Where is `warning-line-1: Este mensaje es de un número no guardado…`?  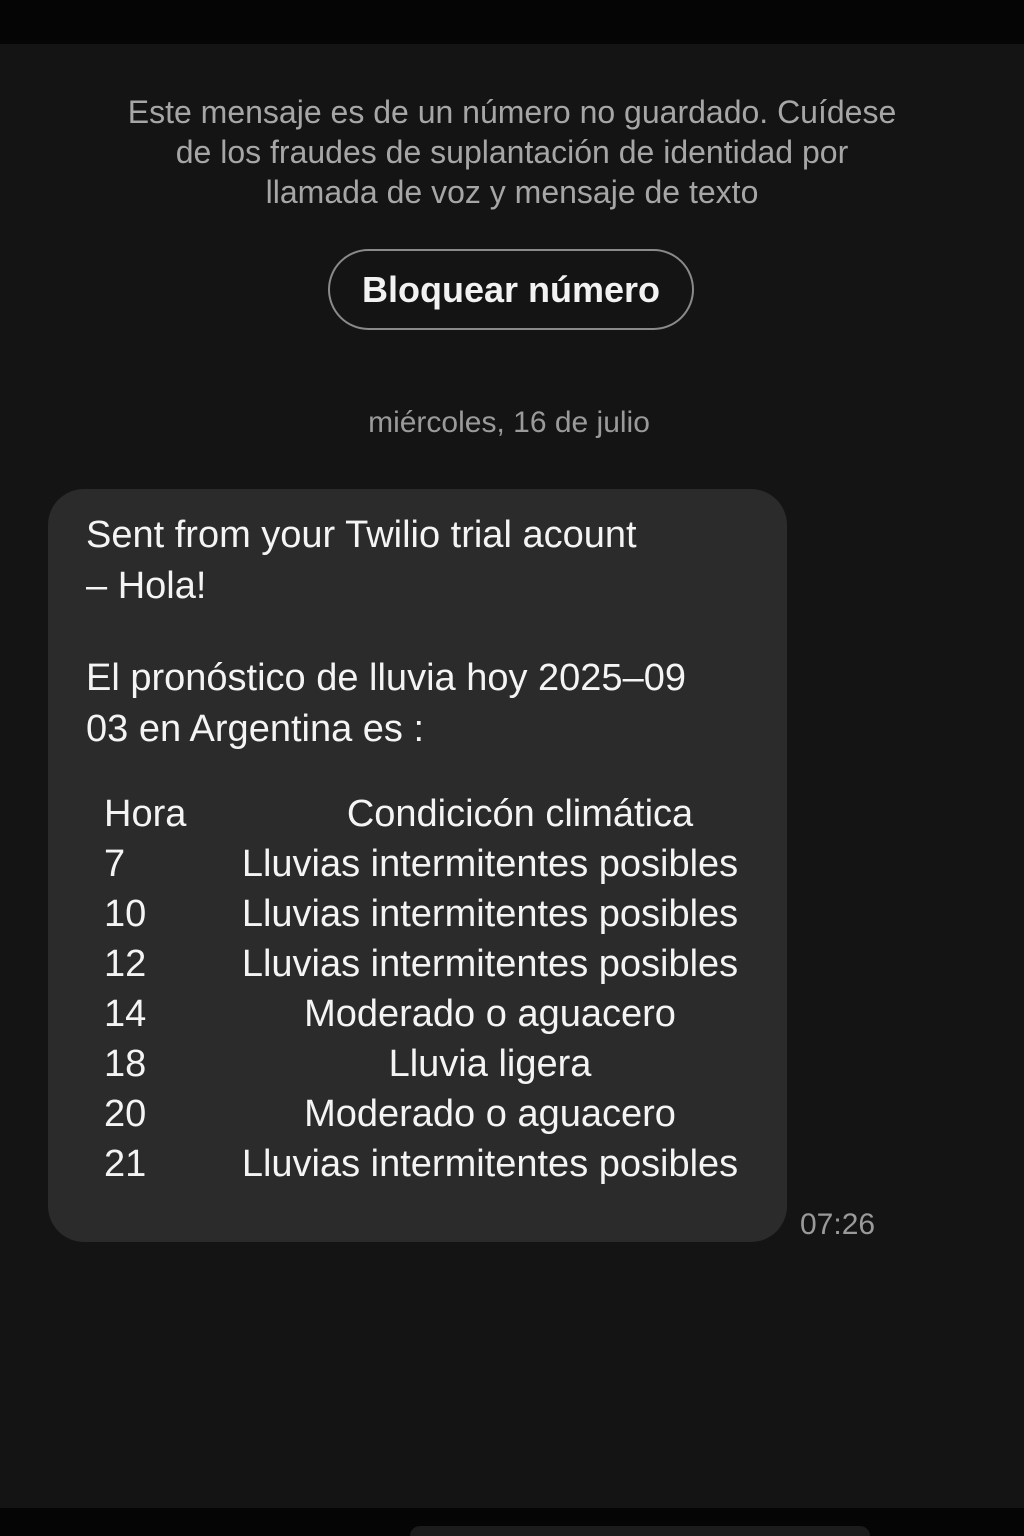 warning-line-1: Este mensaje es de un número no guardado… is located at coordinates (512, 112).